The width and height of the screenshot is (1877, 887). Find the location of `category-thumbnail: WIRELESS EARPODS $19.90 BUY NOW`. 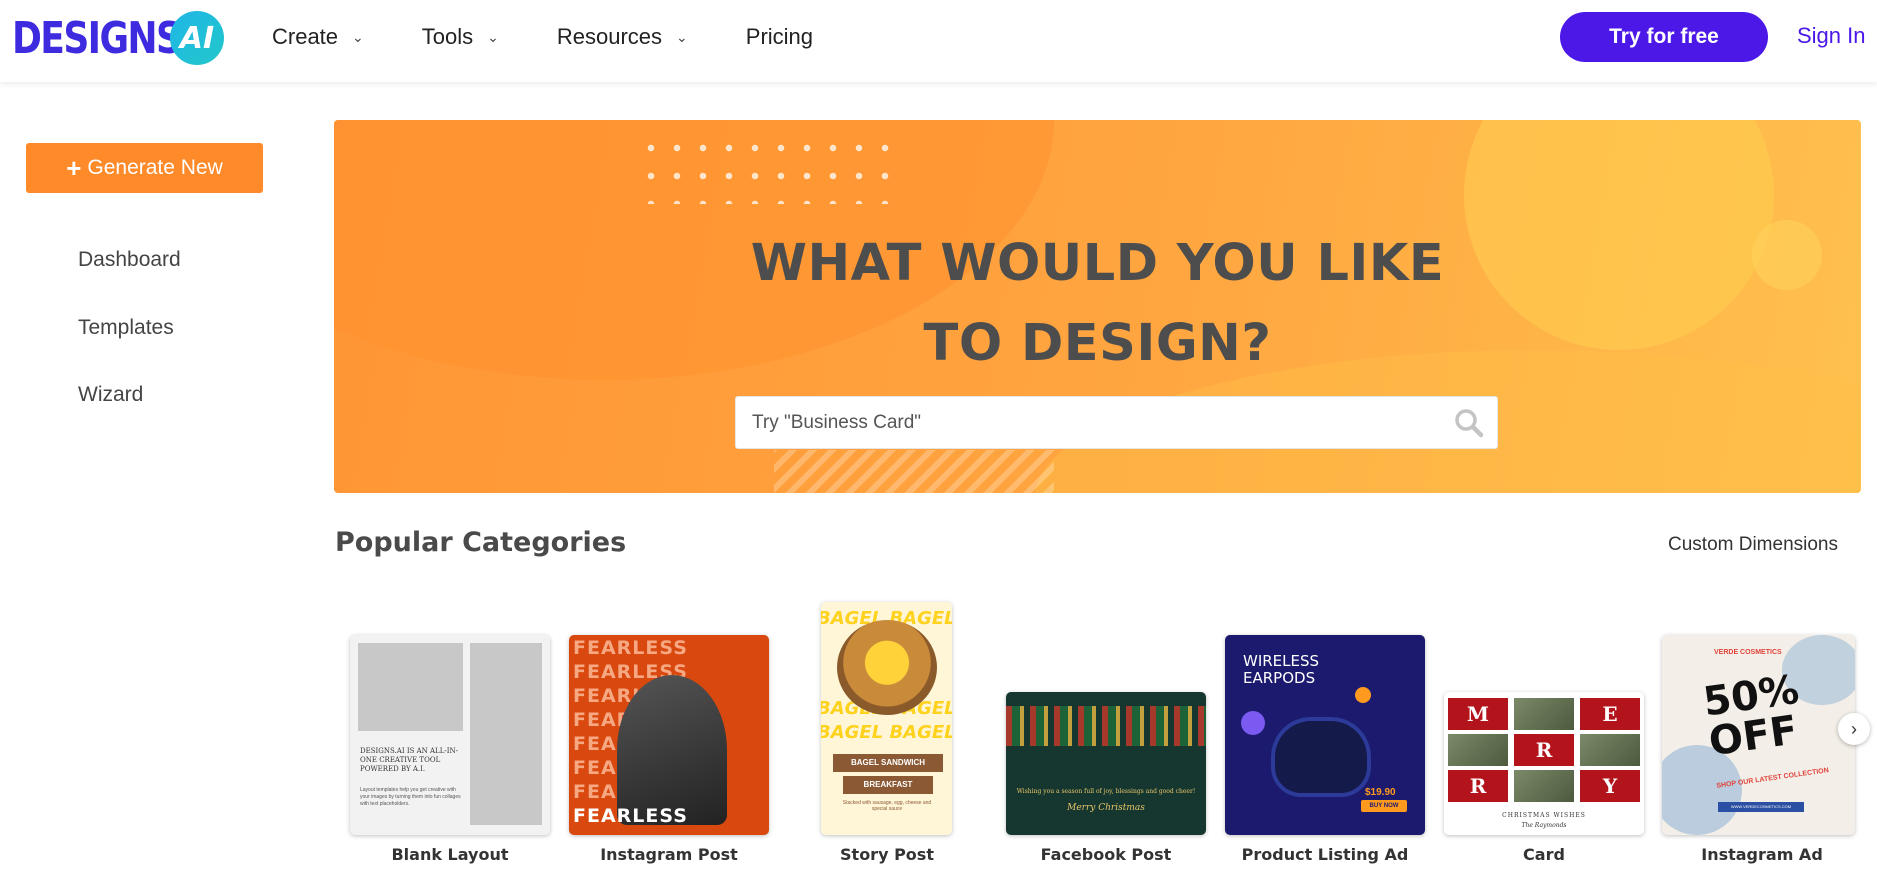

category-thumbnail: WIRELESS EARPODS $19.90 BUY NOW is located at coordinates (1325, 735).